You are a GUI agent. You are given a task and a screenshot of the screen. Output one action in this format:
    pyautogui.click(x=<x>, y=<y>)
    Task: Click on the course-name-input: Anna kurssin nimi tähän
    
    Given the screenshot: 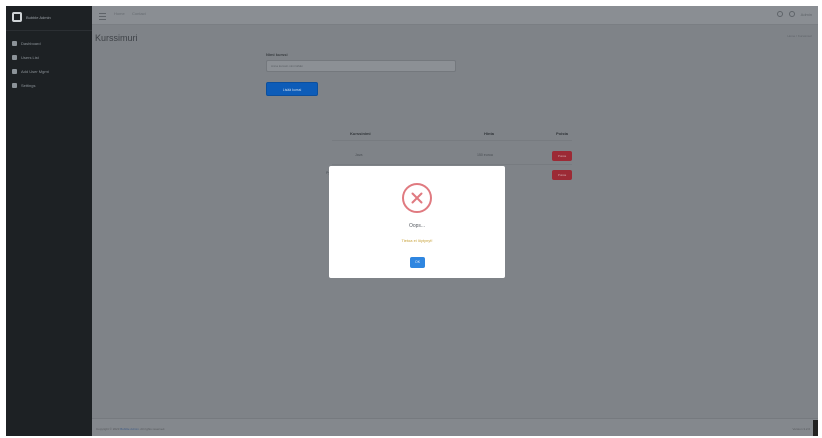 What is the action you would take?
    pyautogui.click(x=361, y=66)
    